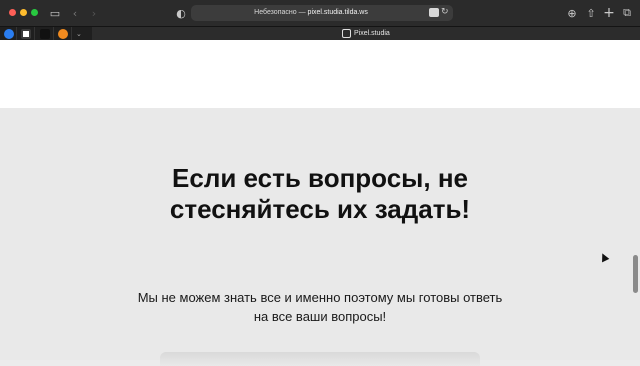 The width and height of the screenshot is (640, 366). Describe the element at coordinates (627, 13) in the screenshot. I see `tabs-icon: ⧉` at that location.